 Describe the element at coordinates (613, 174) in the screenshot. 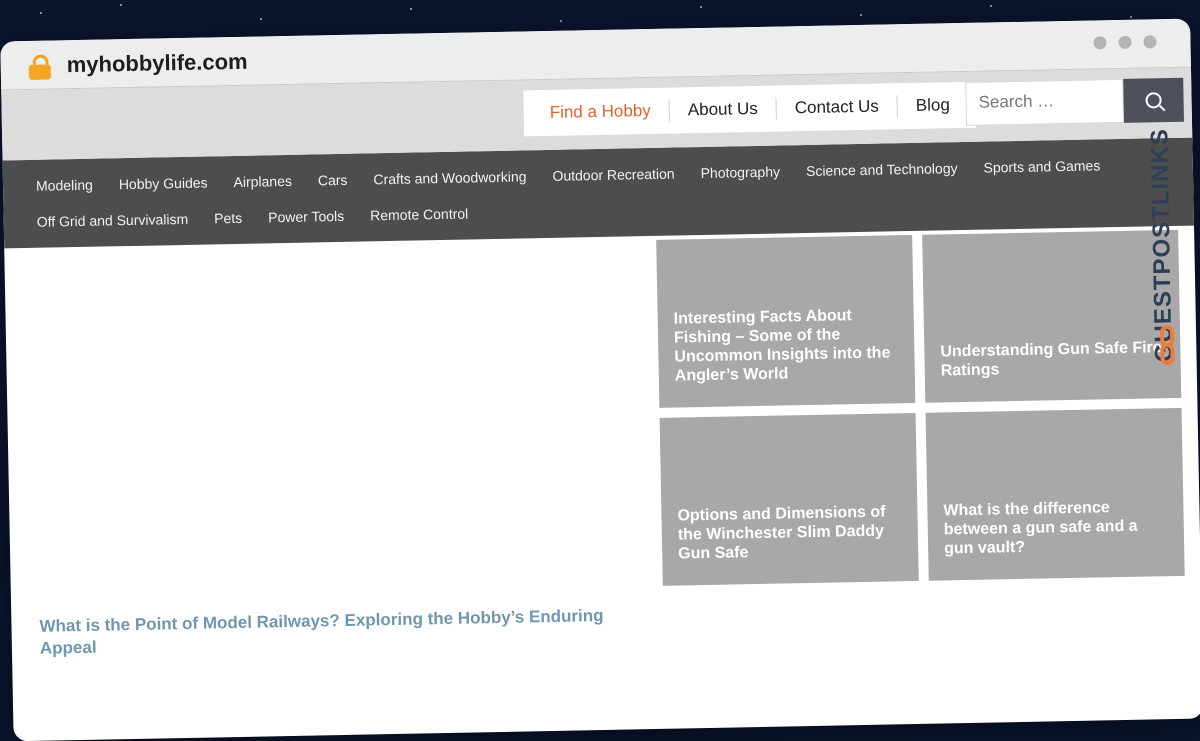

I see `category-outdoor-recreation: Outdoor Recreation` at that location.